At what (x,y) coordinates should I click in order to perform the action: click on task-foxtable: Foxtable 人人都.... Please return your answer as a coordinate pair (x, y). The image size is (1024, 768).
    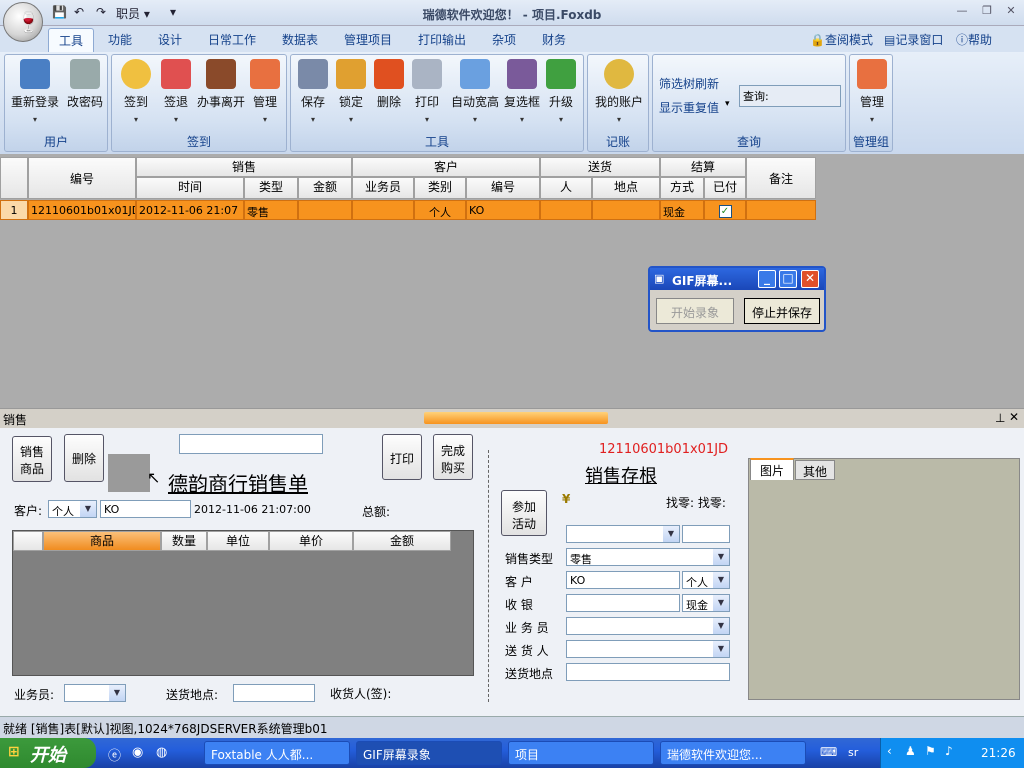
    Looking at the image, I should click on (277, 753).